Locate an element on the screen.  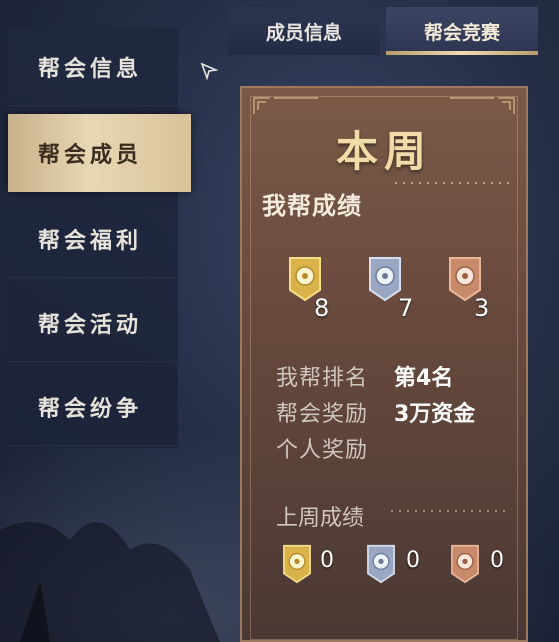
tab-member-info: 成员信息 is located at coordinates (304, 31).